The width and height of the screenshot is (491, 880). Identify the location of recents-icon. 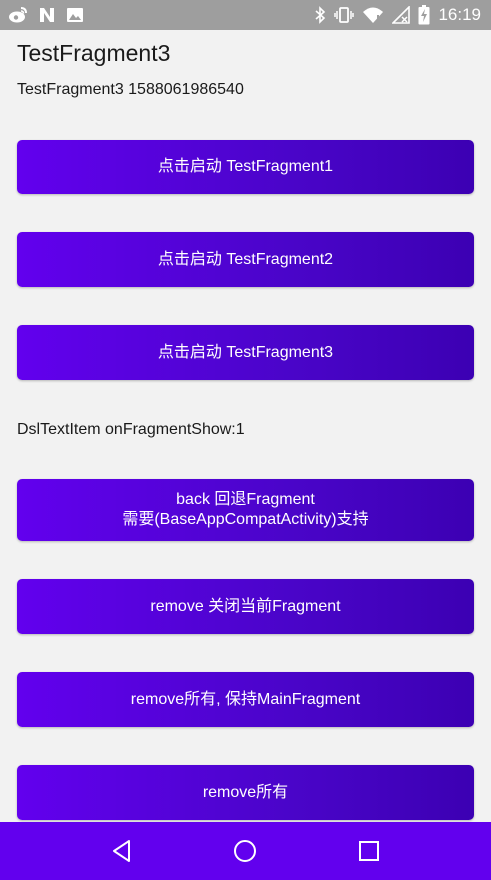
(369, 851).